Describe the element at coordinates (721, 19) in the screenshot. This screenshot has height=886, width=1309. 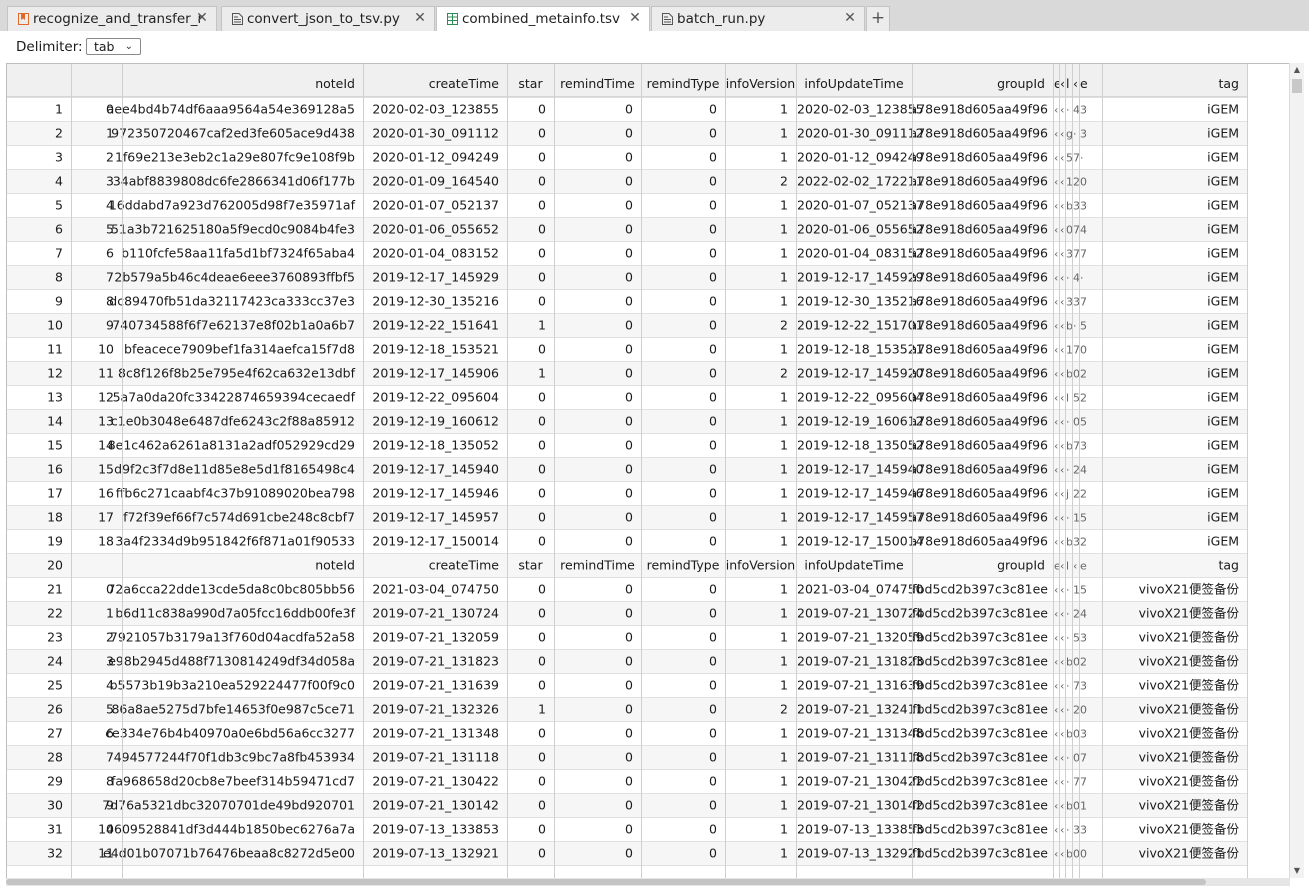
I see `tab-label: batch_run.py` at that location.